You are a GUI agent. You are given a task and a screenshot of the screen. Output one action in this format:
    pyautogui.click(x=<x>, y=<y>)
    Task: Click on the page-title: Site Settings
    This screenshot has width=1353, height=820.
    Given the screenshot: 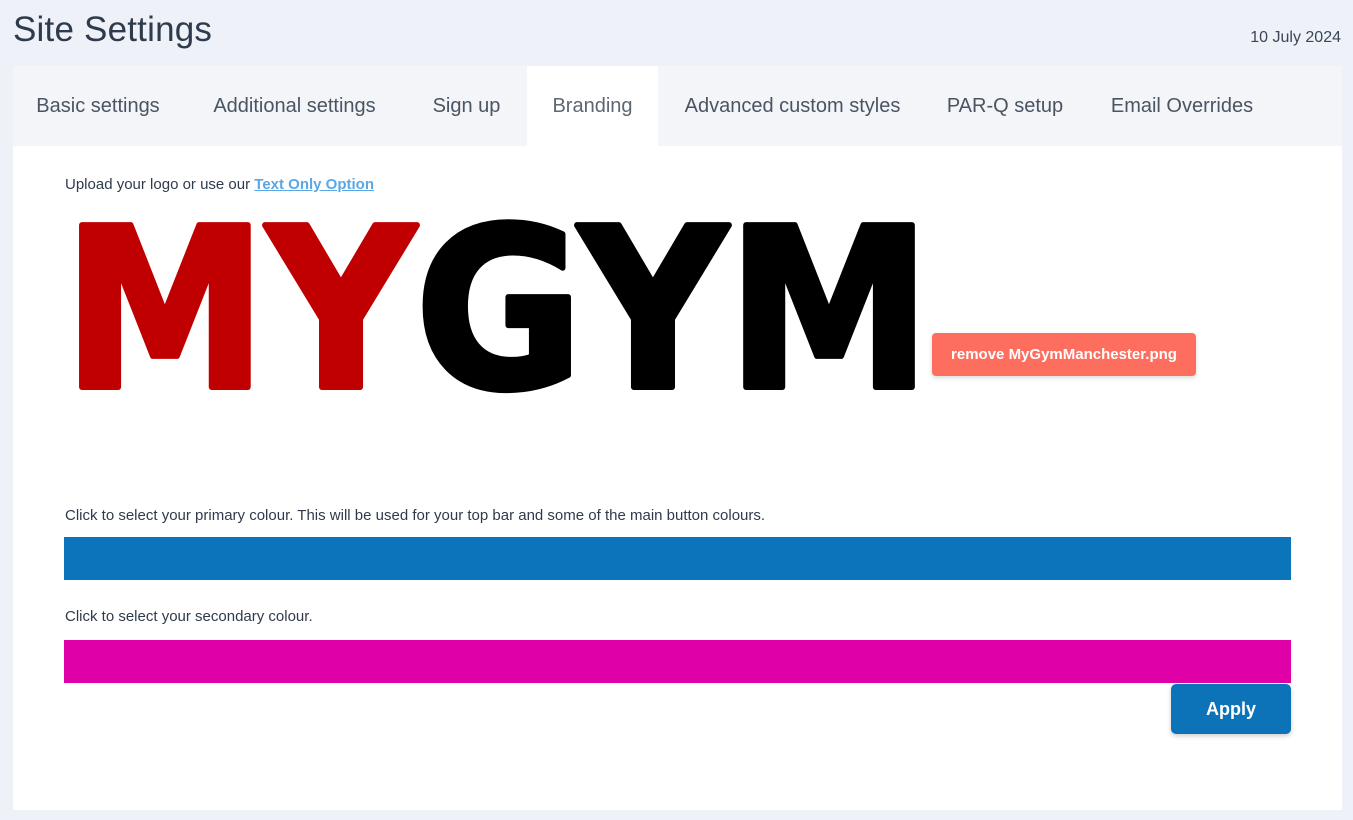 What is the action you would take?
    pyautogui.click(x=113, y=29)
    